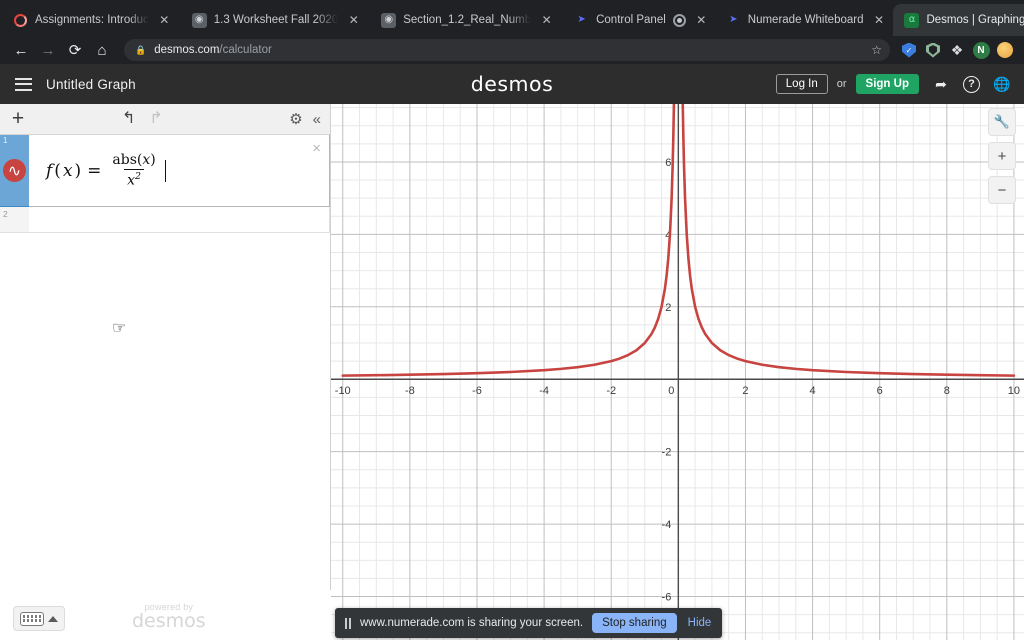 Image resolution: width=1024 pixels, height=640 pixels. What do you see at coordinates (700, 623) in the screenshot?
I see `hide-share-bar-button: Hide` at bounding box center [700, 623].